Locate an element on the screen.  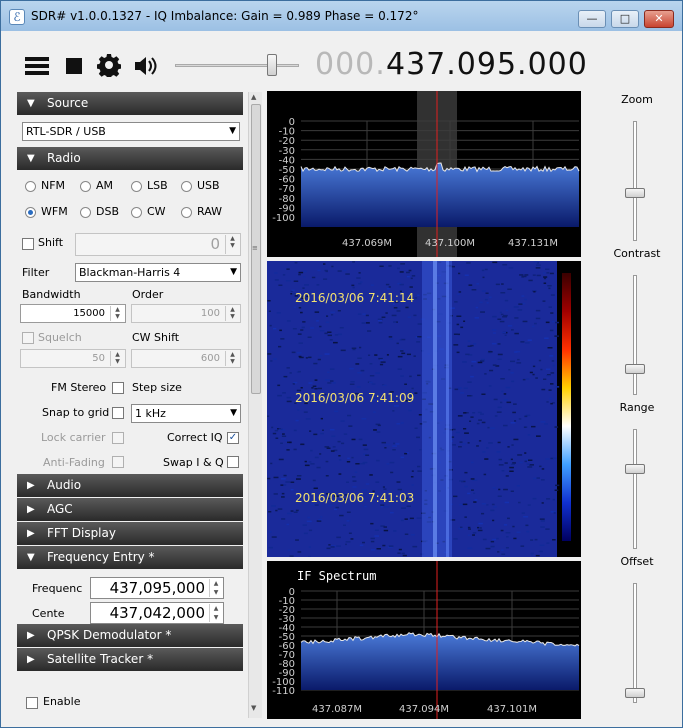
radio-dsb is located at coordinates (85, 212).